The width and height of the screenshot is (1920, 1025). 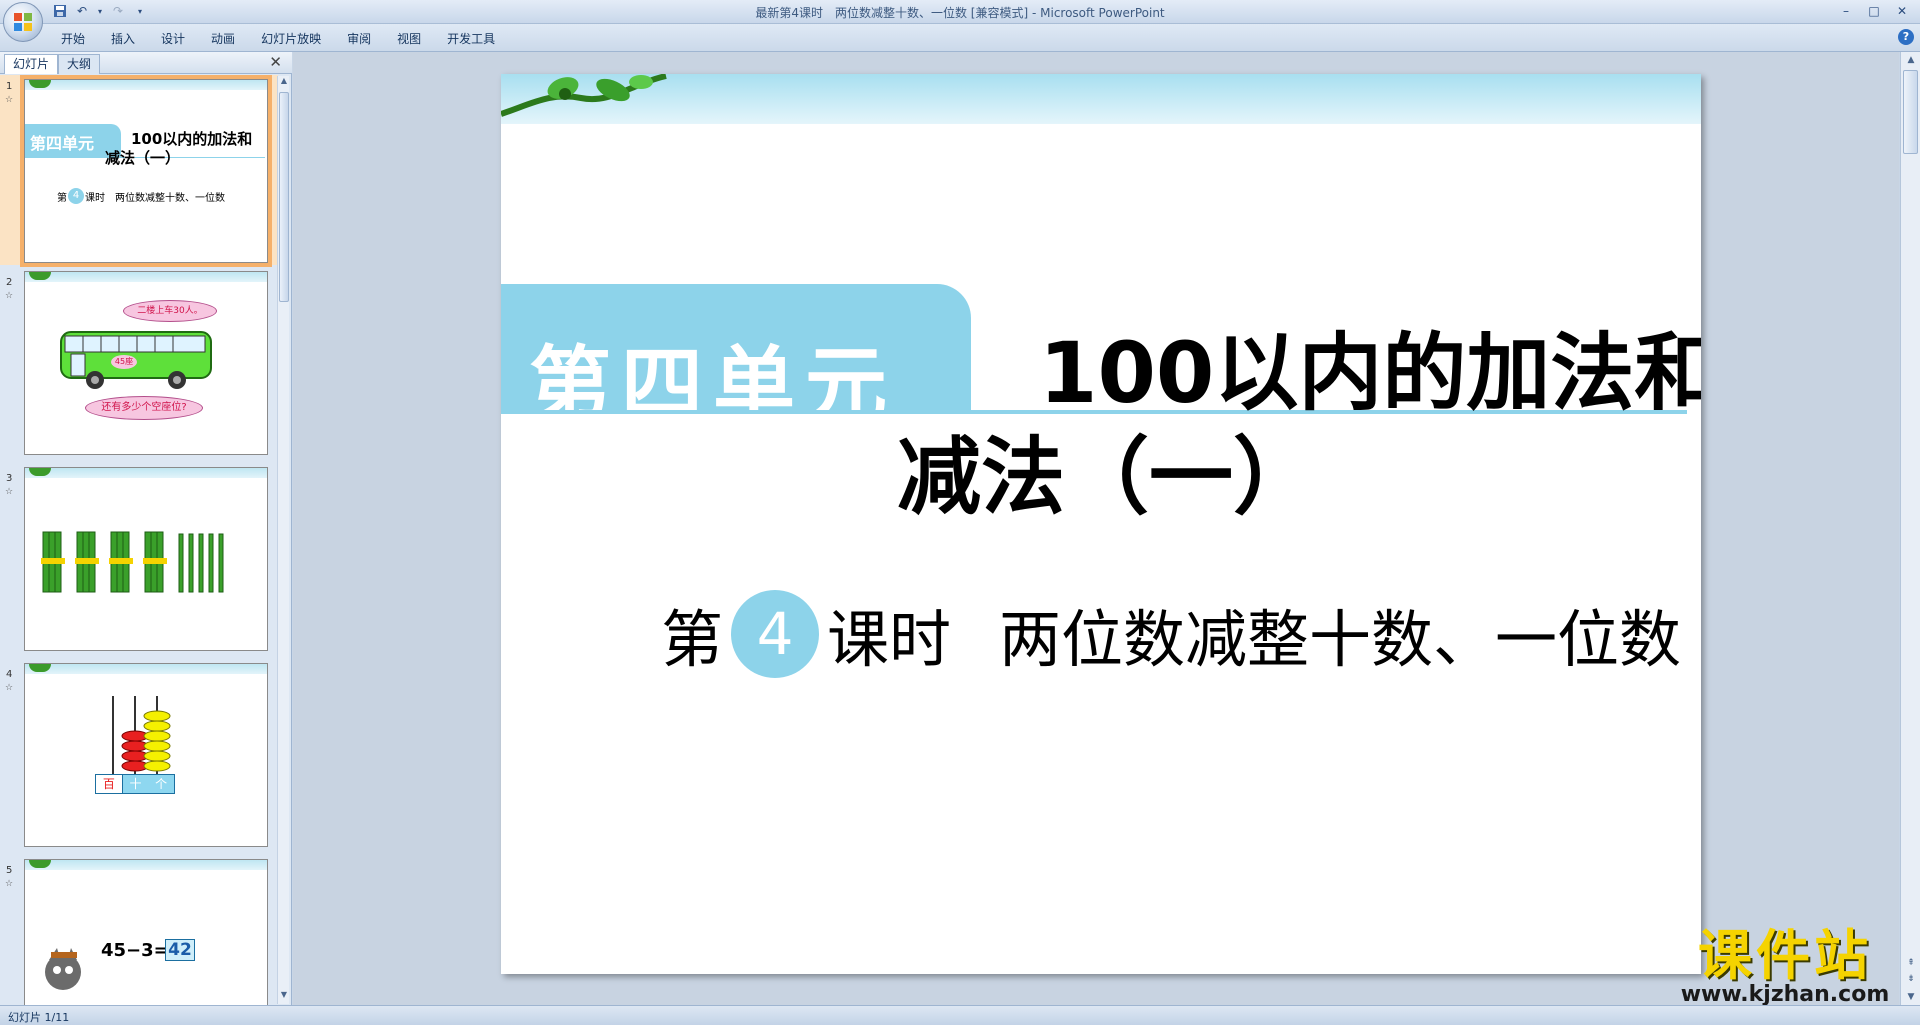 What do you see at coordinates (123, 39) in the screenshot?
I see `tab-insert: 插入` at bounding box center [123, 39].